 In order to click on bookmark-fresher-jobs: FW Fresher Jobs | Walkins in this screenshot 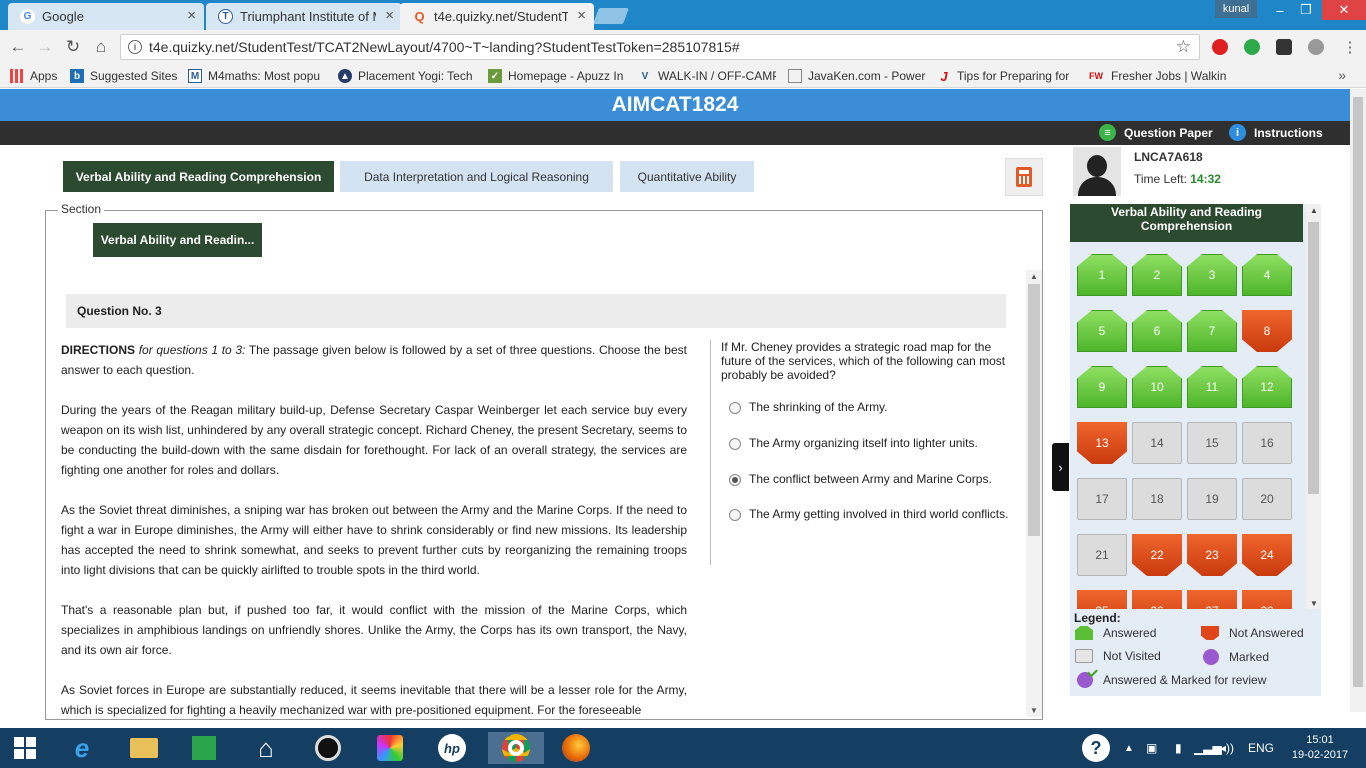, I will do `click(1157, 76)`.